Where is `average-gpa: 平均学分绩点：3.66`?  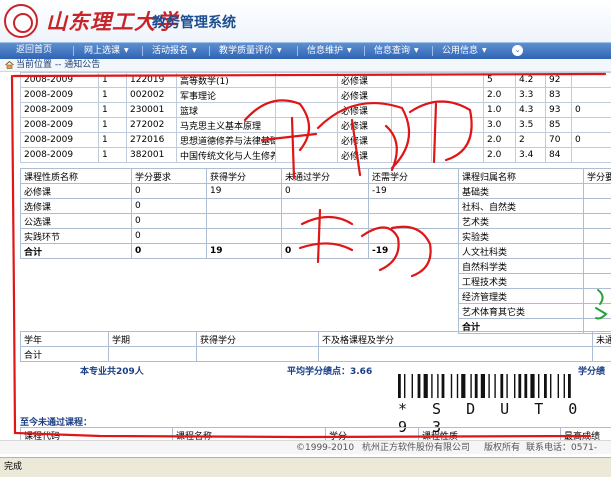
average-gpa: 平均学分绩点：3.66 is located at coordinates (330, 372).